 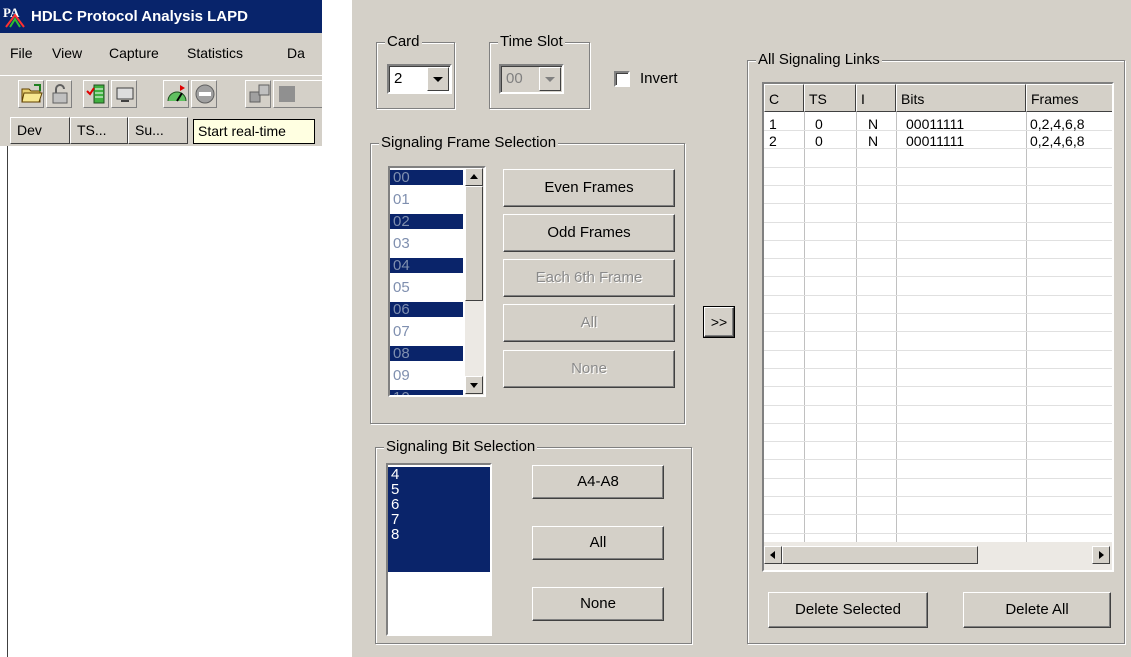 What do you see at coordinates (1101, 555) in the screenshot?
I see `scroll-right-icon` at bounding box center [1101, 555].